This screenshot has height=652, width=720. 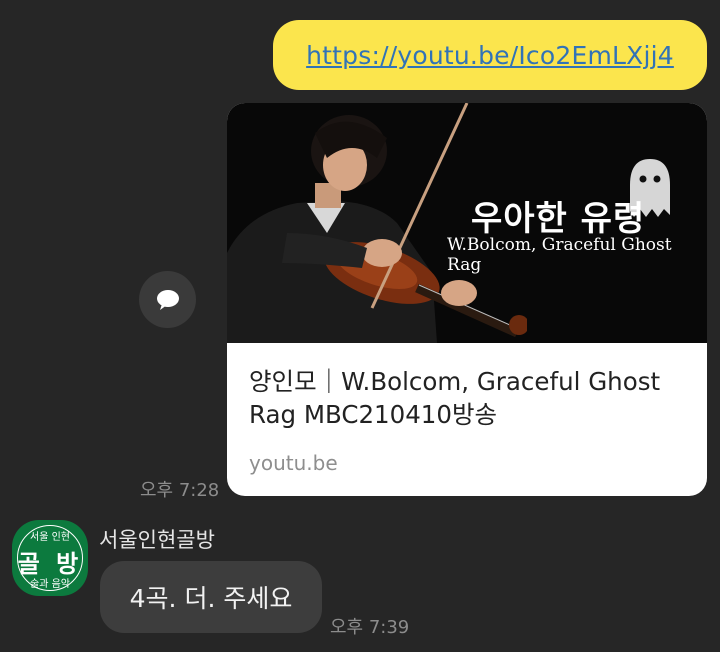 I want to click on share-button, so click(x=167, y=299).